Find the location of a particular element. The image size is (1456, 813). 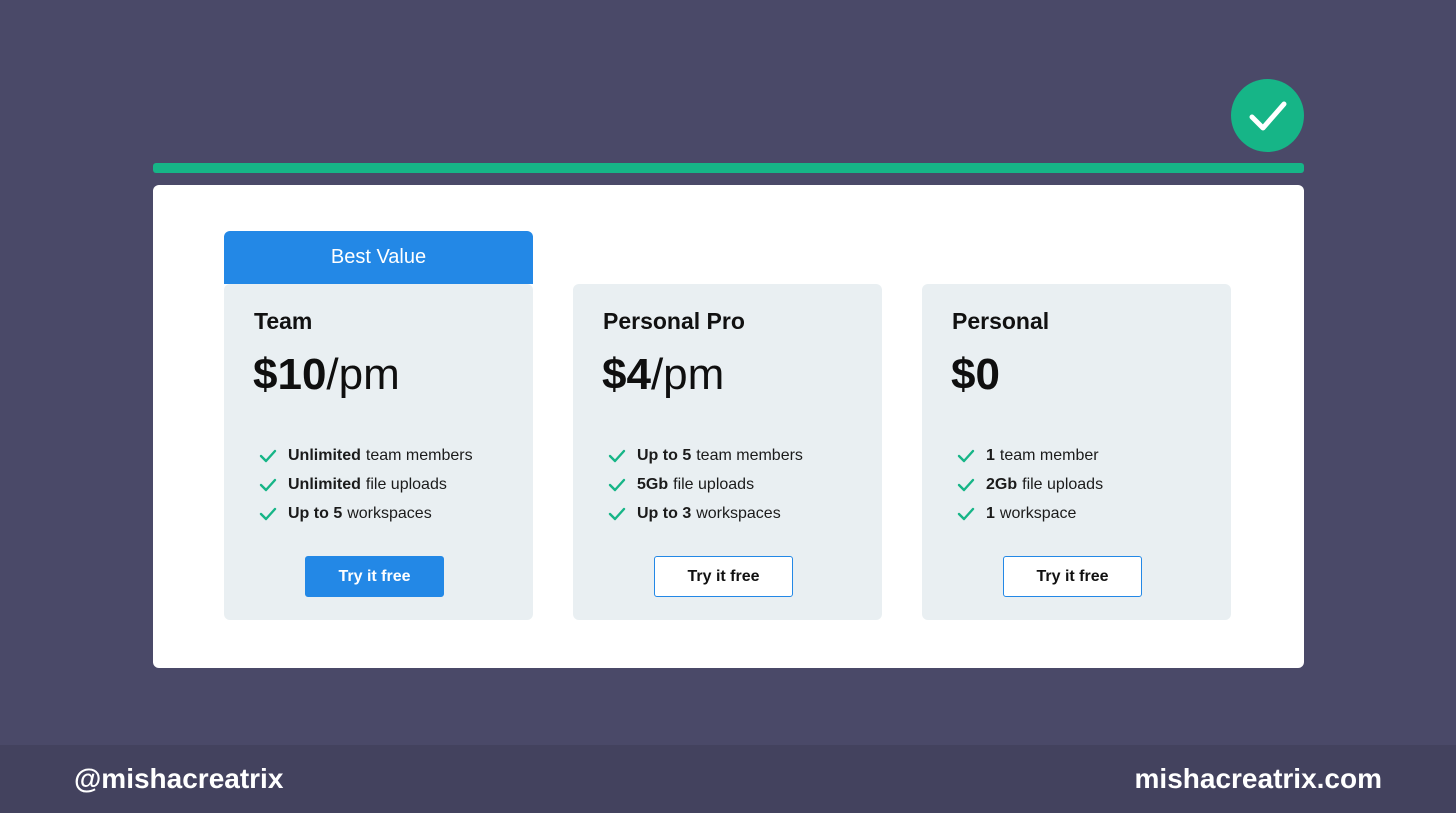

best-value-ribbon: Best Value is located at coordinates (378, 257).